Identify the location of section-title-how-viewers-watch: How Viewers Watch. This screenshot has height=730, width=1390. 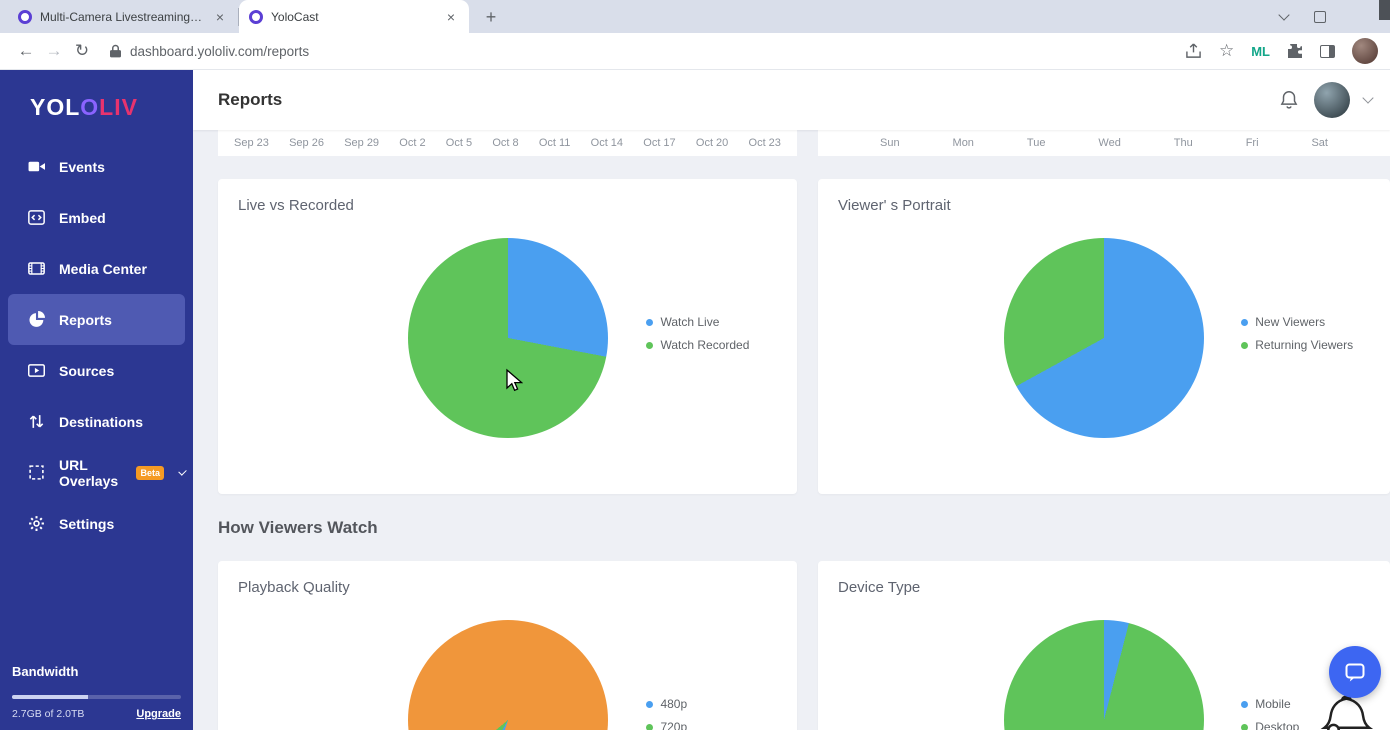
(298, 527).